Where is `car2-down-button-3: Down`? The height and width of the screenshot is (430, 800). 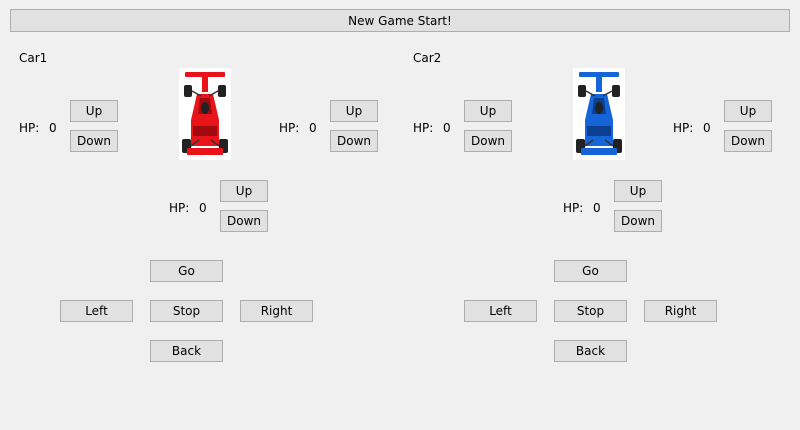
car2-down-button-3: Down is located at coordinates (638, 221).